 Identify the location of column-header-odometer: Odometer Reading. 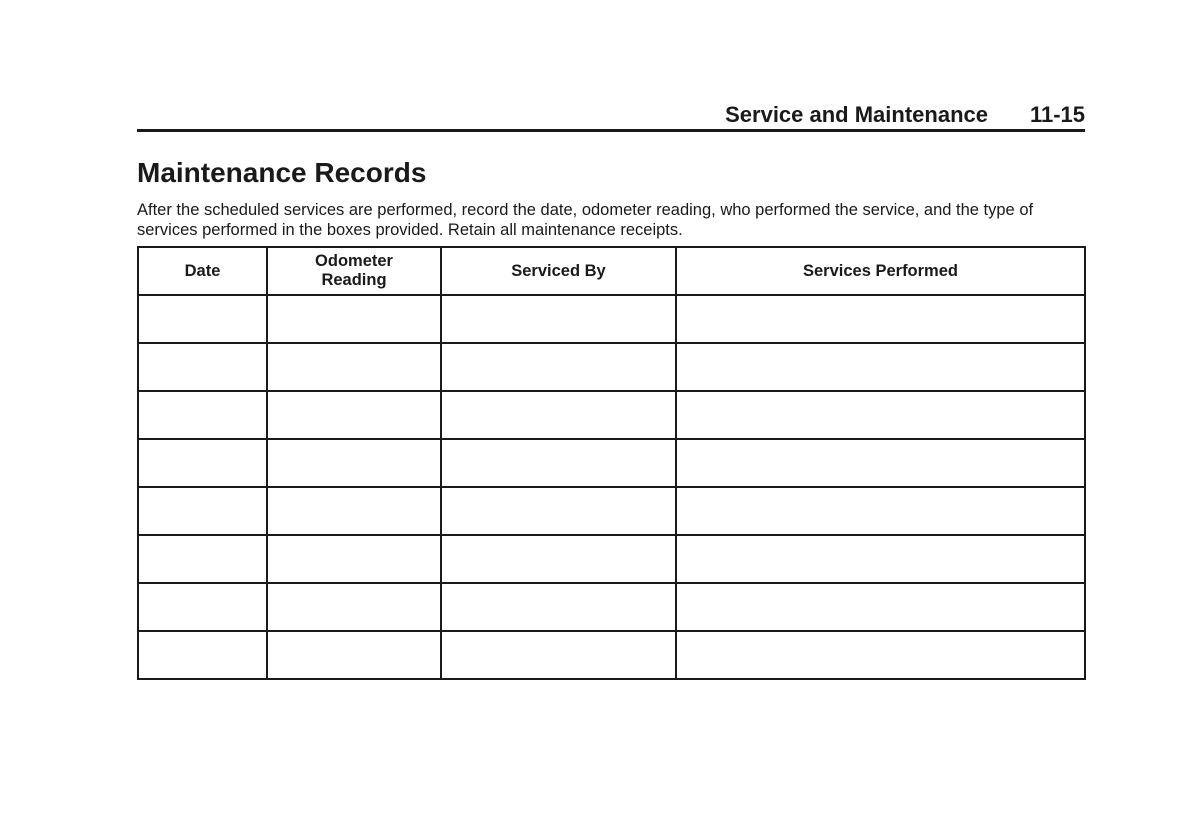
(354, 271).